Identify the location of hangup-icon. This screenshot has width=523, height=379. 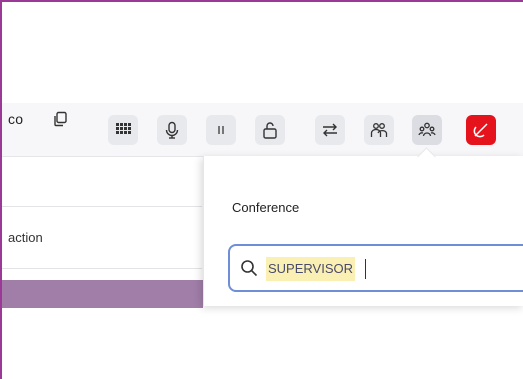
(480, 130).